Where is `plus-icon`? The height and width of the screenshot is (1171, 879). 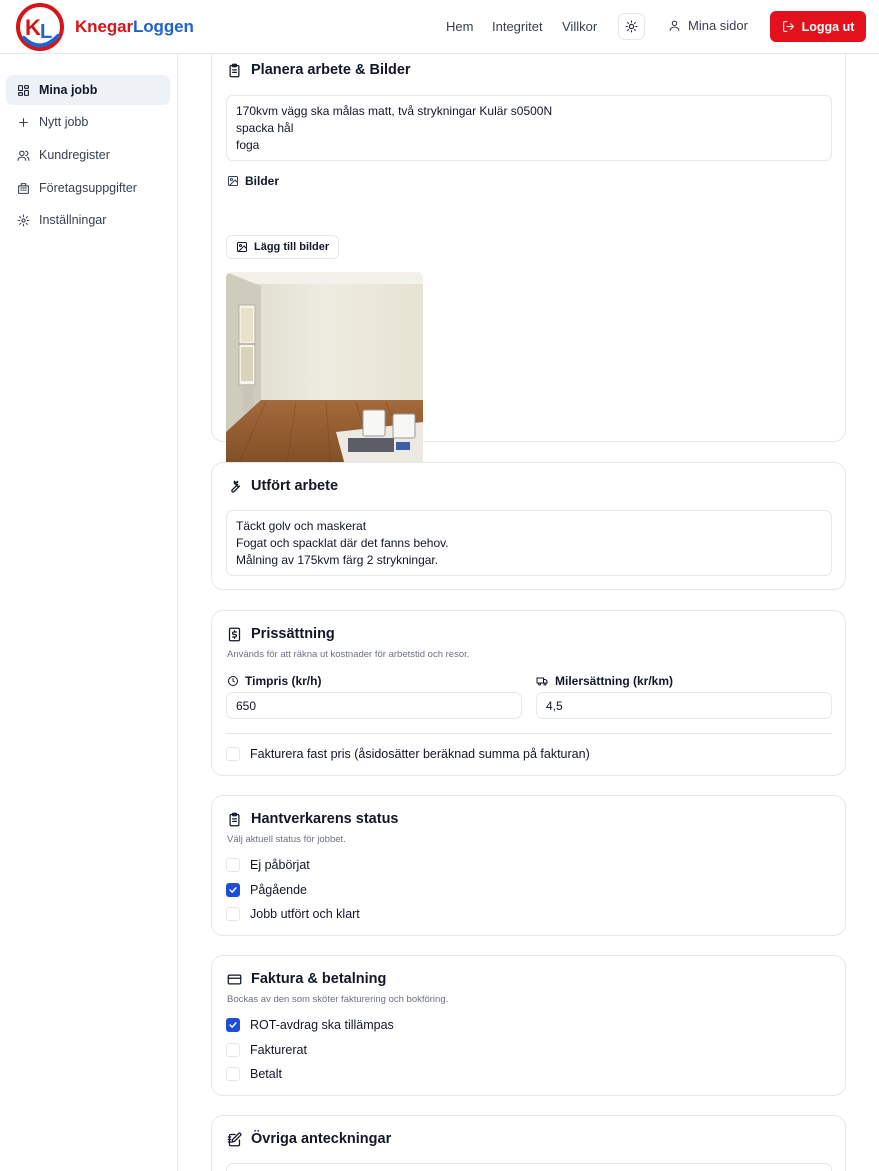
plus-icon is located at coordinates (23, 122).